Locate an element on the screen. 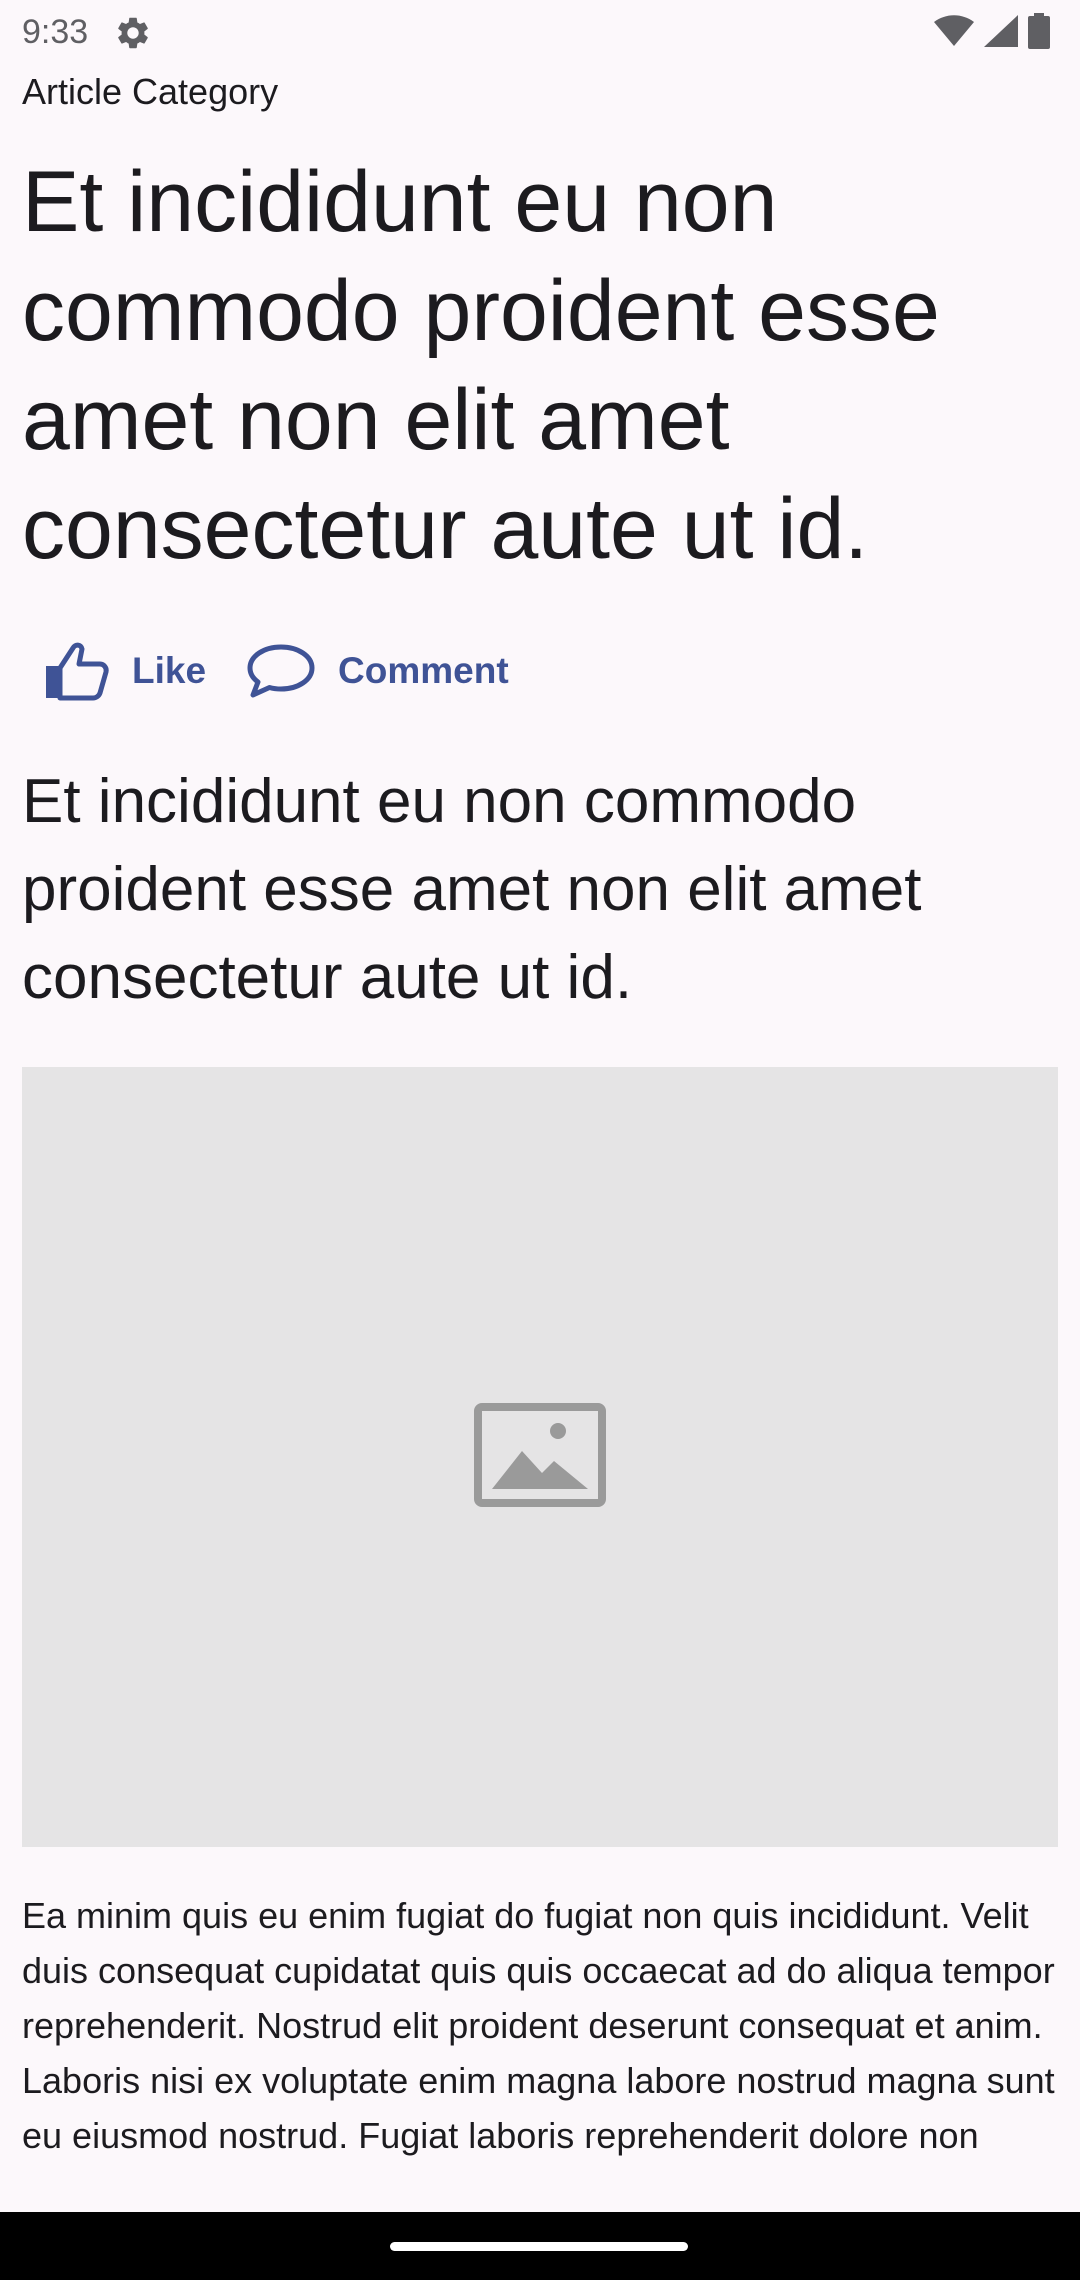  image-placeholder-icon is located at coordinates (540, 1457).